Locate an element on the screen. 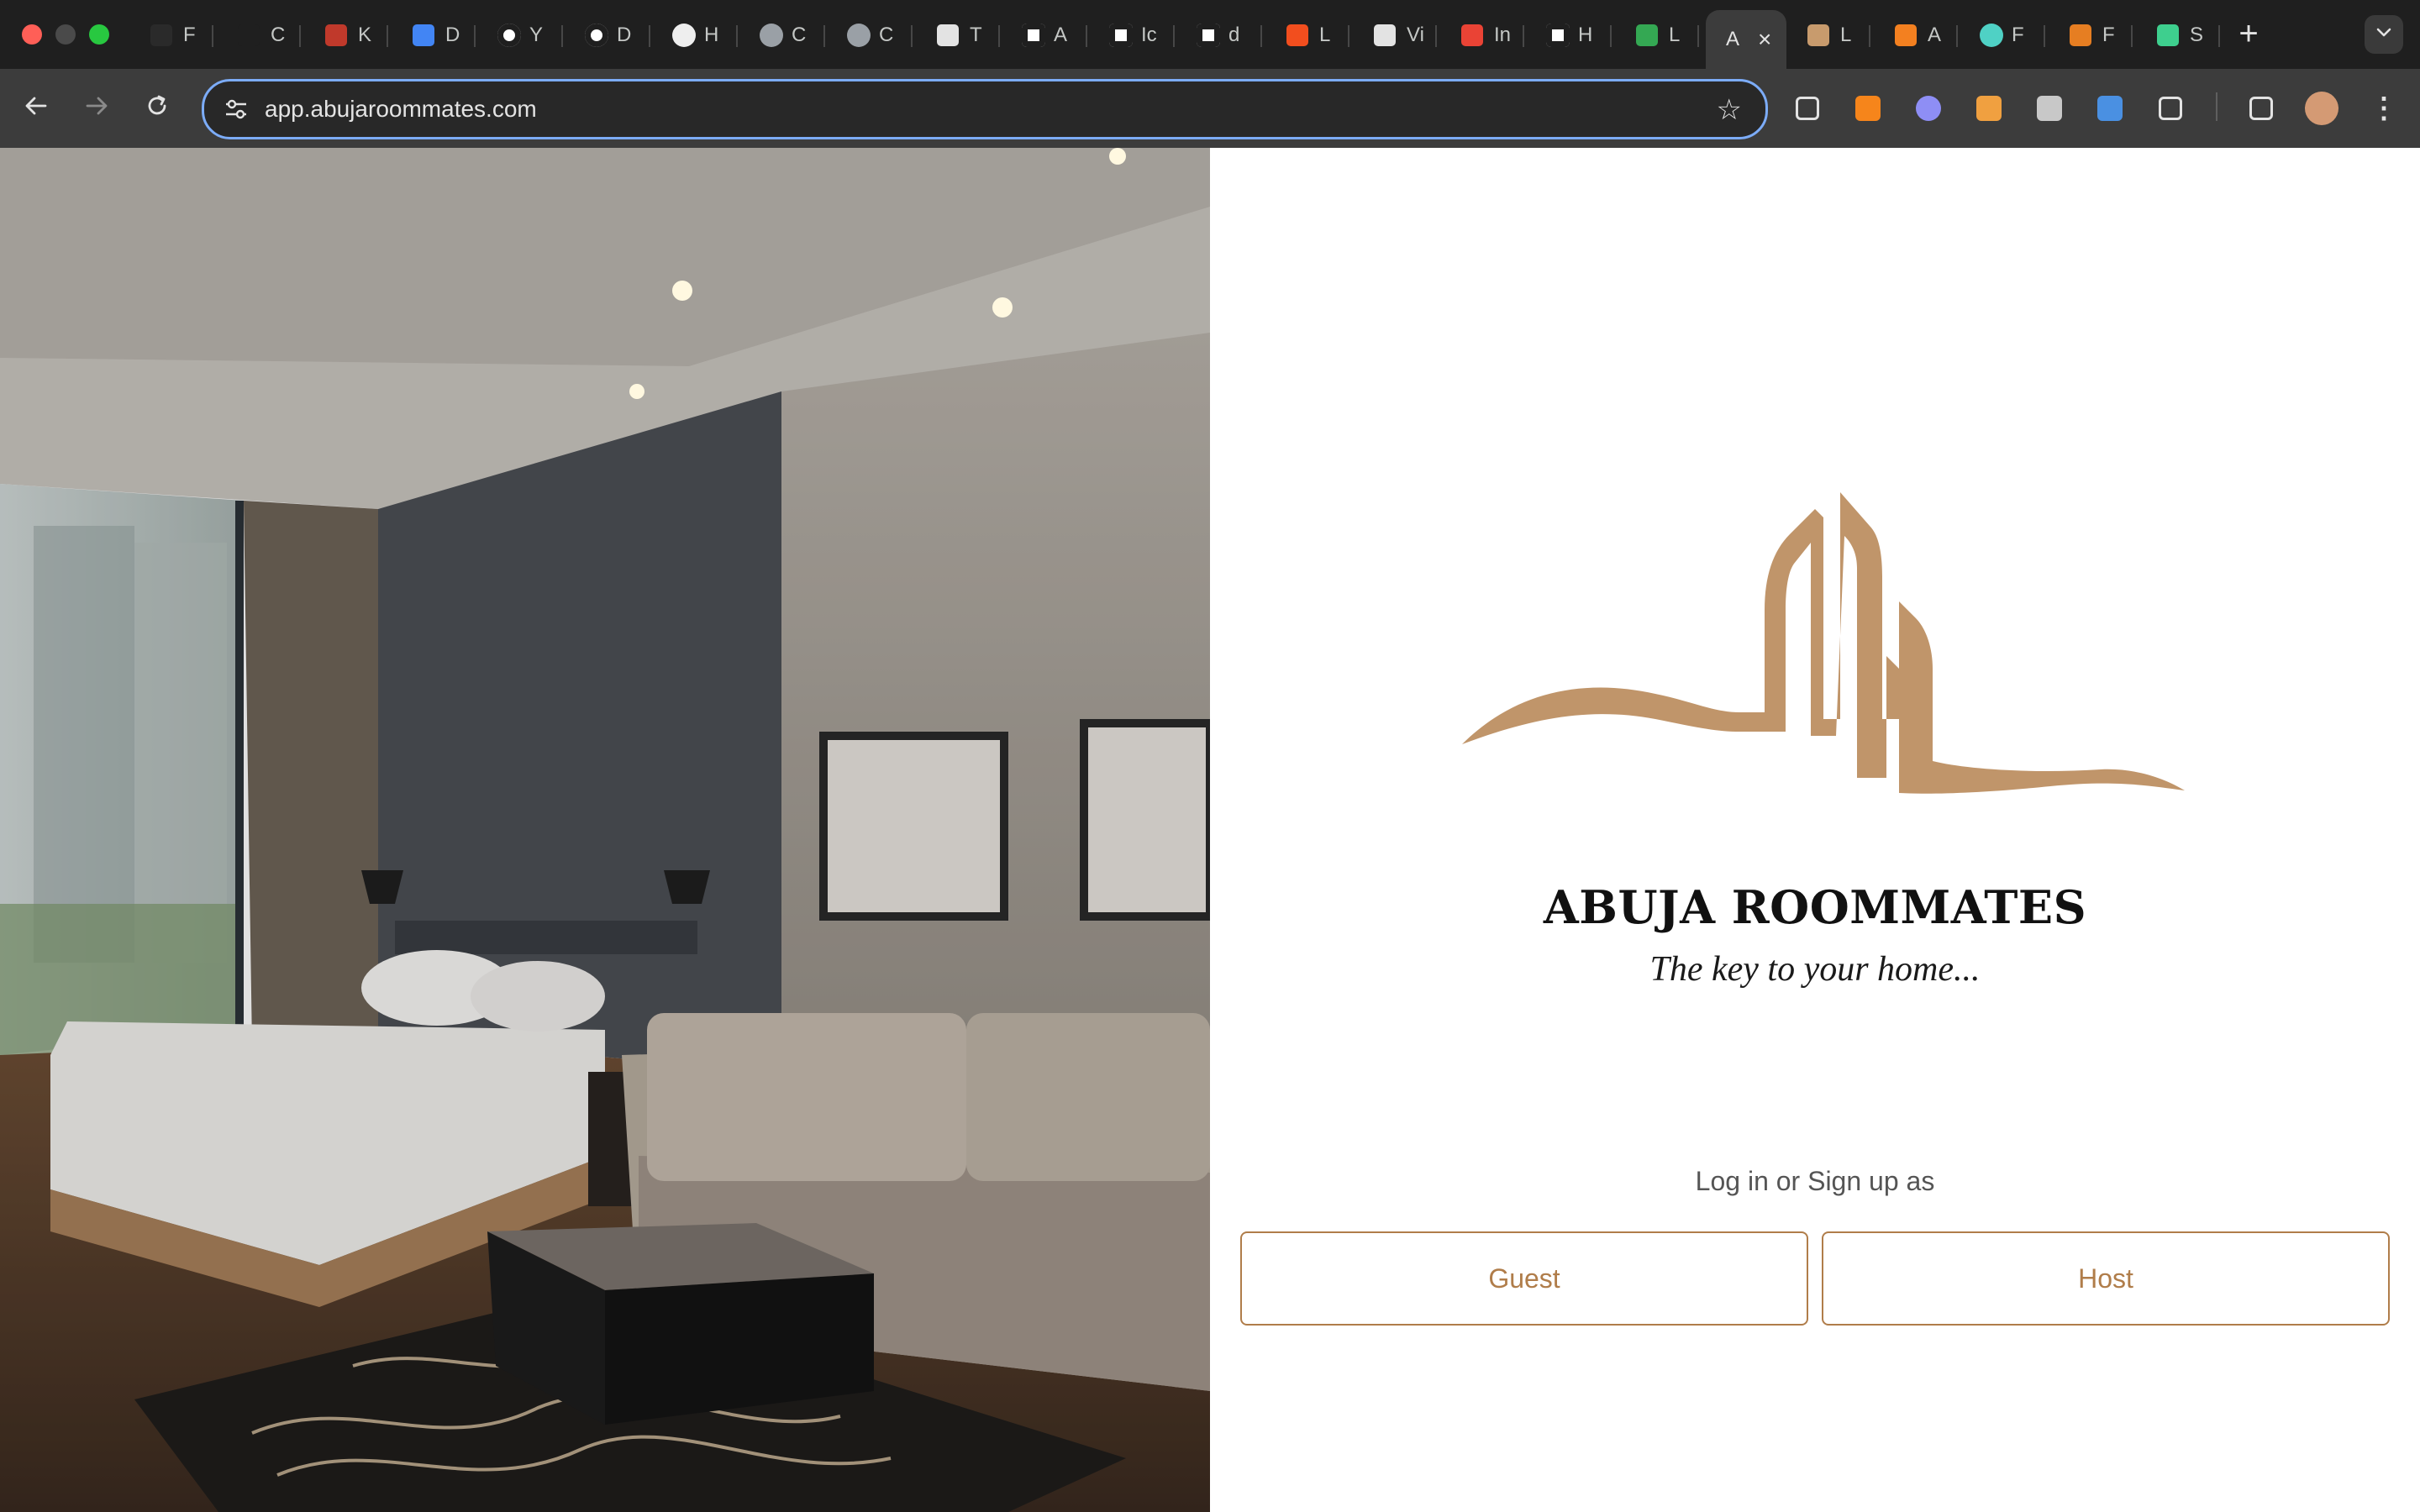 The height and width of the screenshot is (1512, 2420). guest-button: Guest is located at coordinates (1524, 1278).